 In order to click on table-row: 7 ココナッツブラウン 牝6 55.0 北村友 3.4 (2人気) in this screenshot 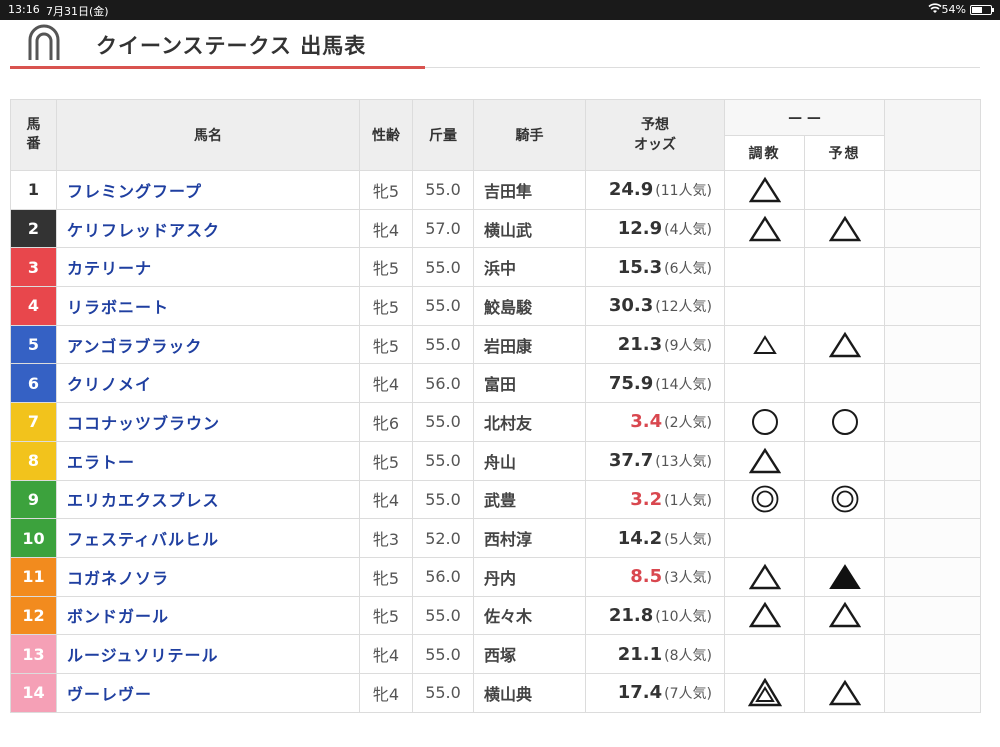, I will do `click(495, 422)`.